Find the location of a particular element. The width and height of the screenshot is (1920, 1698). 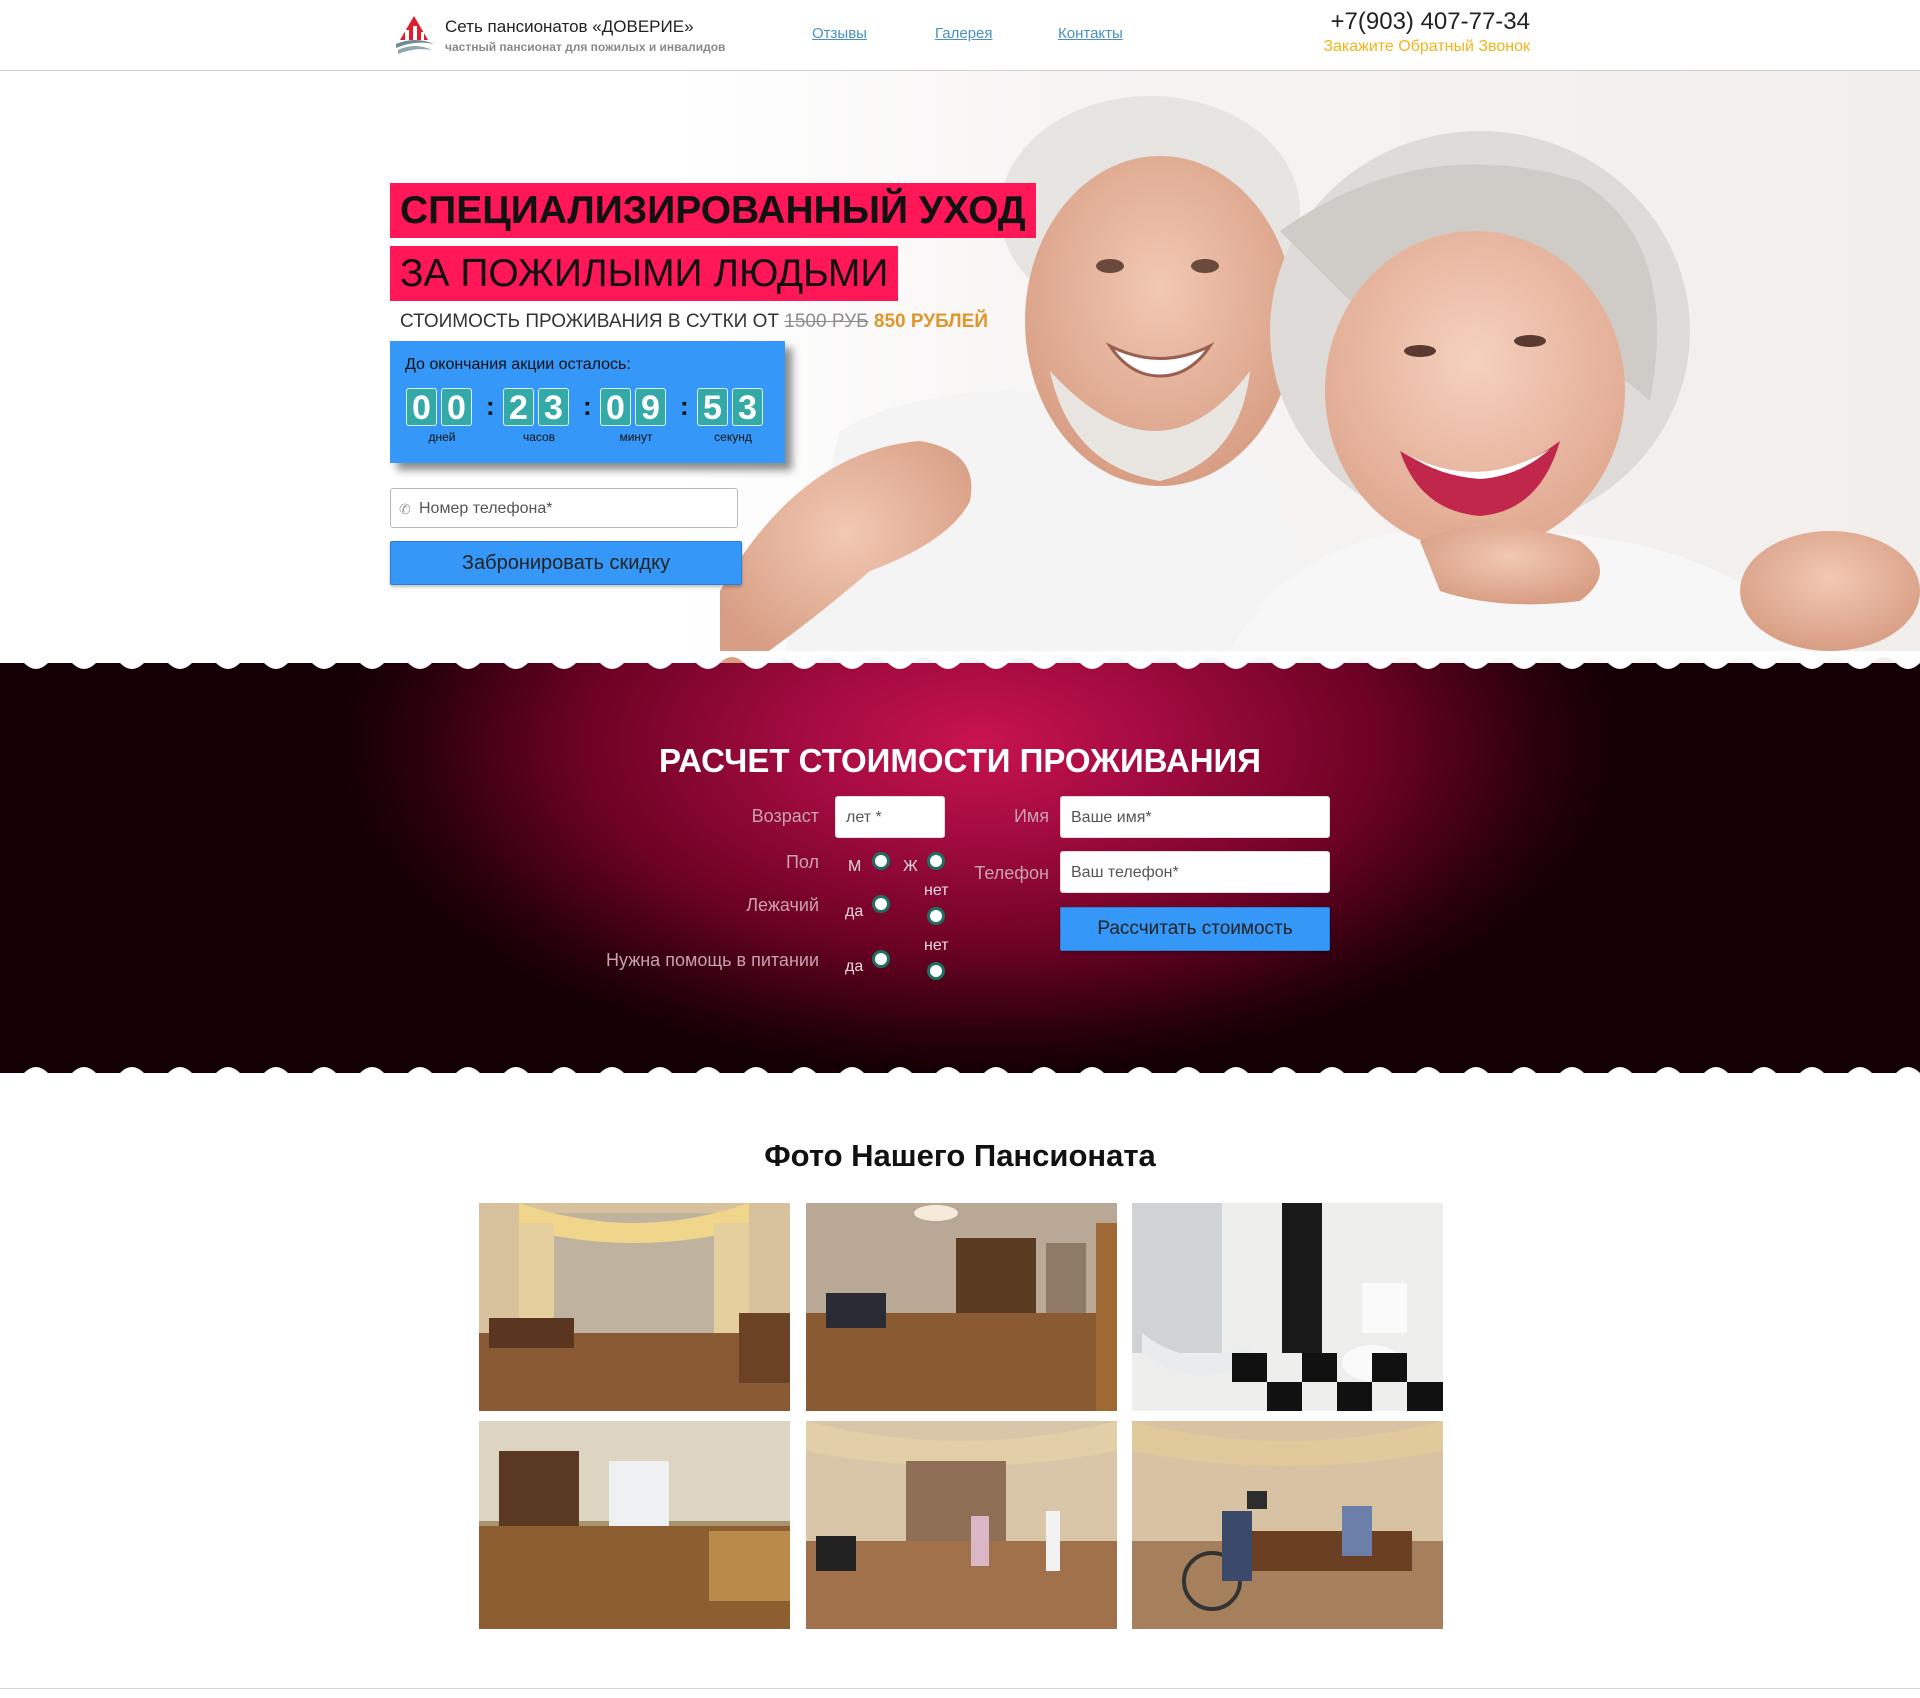

calc-phone-input: Ваш телефон* is located at coordinates (1195, 872).